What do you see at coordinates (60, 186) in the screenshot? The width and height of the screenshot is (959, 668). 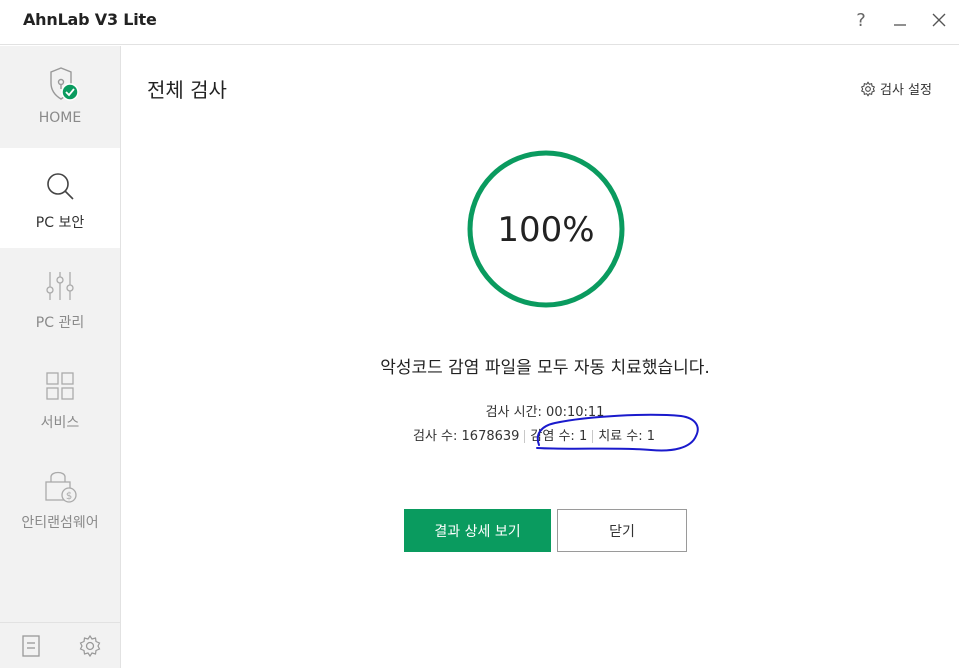 I see `search-icon` at bounding box center [60, 186].